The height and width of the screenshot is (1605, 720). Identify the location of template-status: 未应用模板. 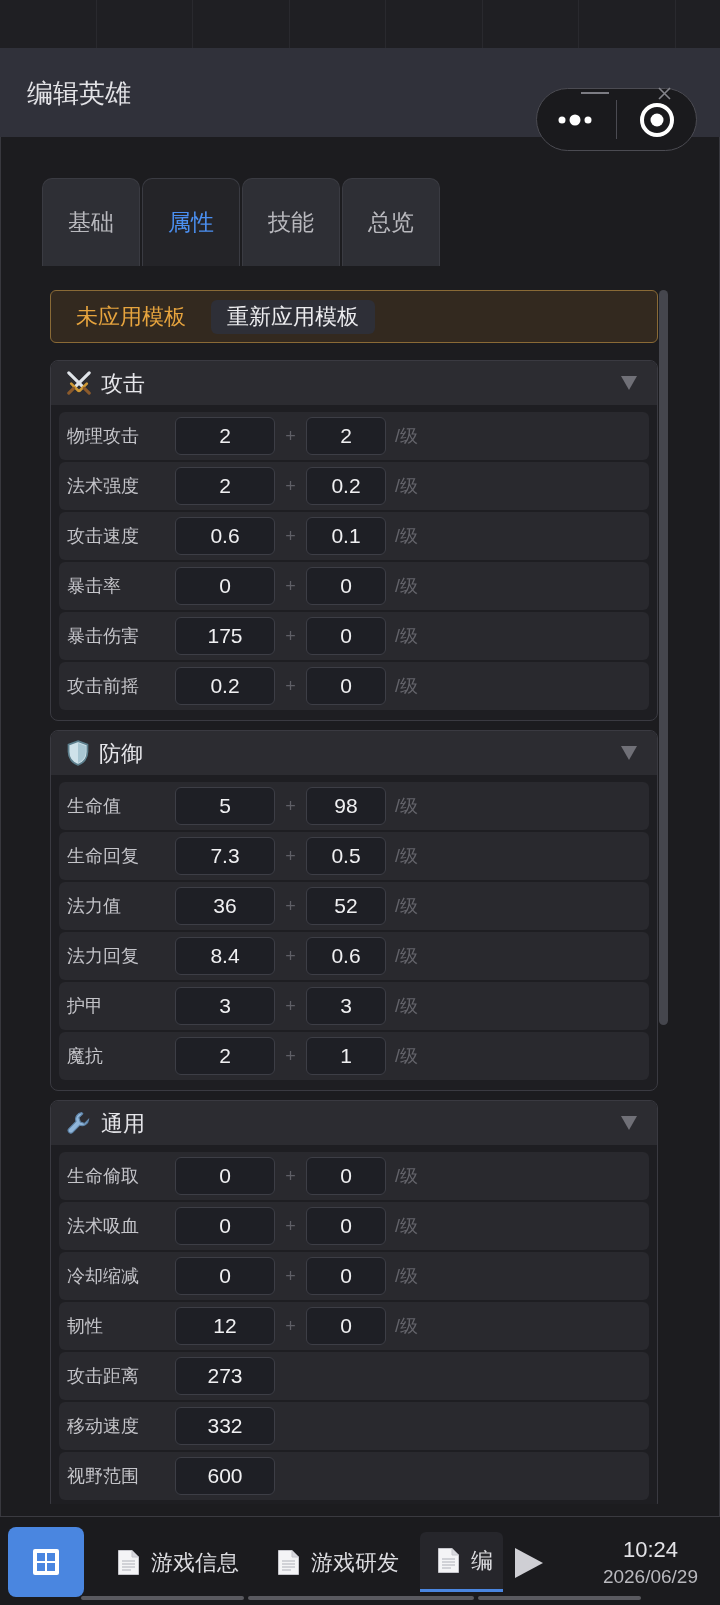
(131, 317).